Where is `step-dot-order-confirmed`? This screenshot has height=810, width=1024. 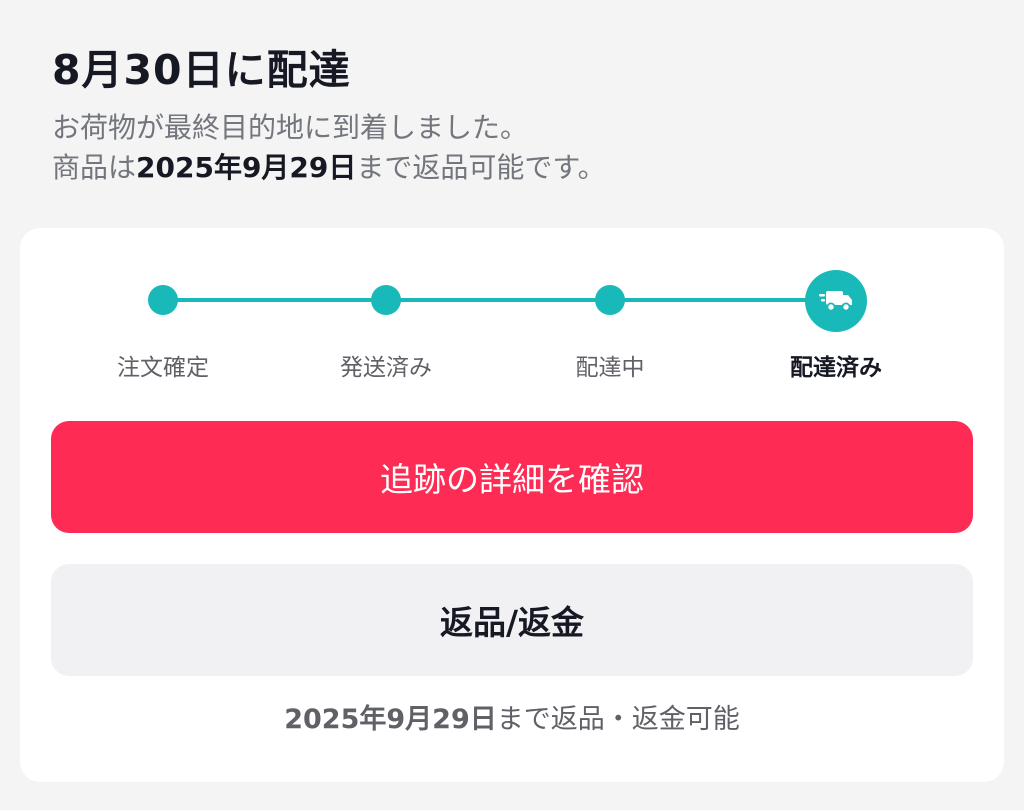 step-dot-order-confirmed is located at coordinates (163, 300).